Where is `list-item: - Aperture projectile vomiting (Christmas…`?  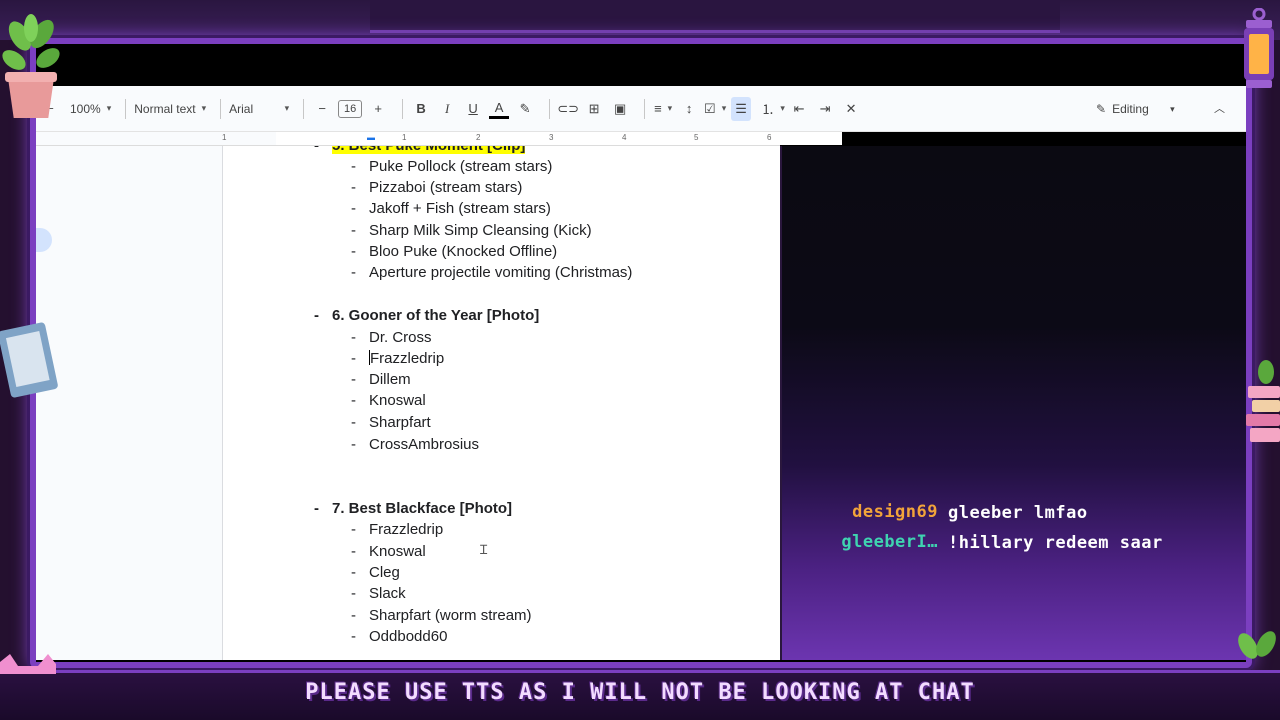 list-item: - Aperture projectile vomiting (Christmas… is located at coordinates (492, 272).